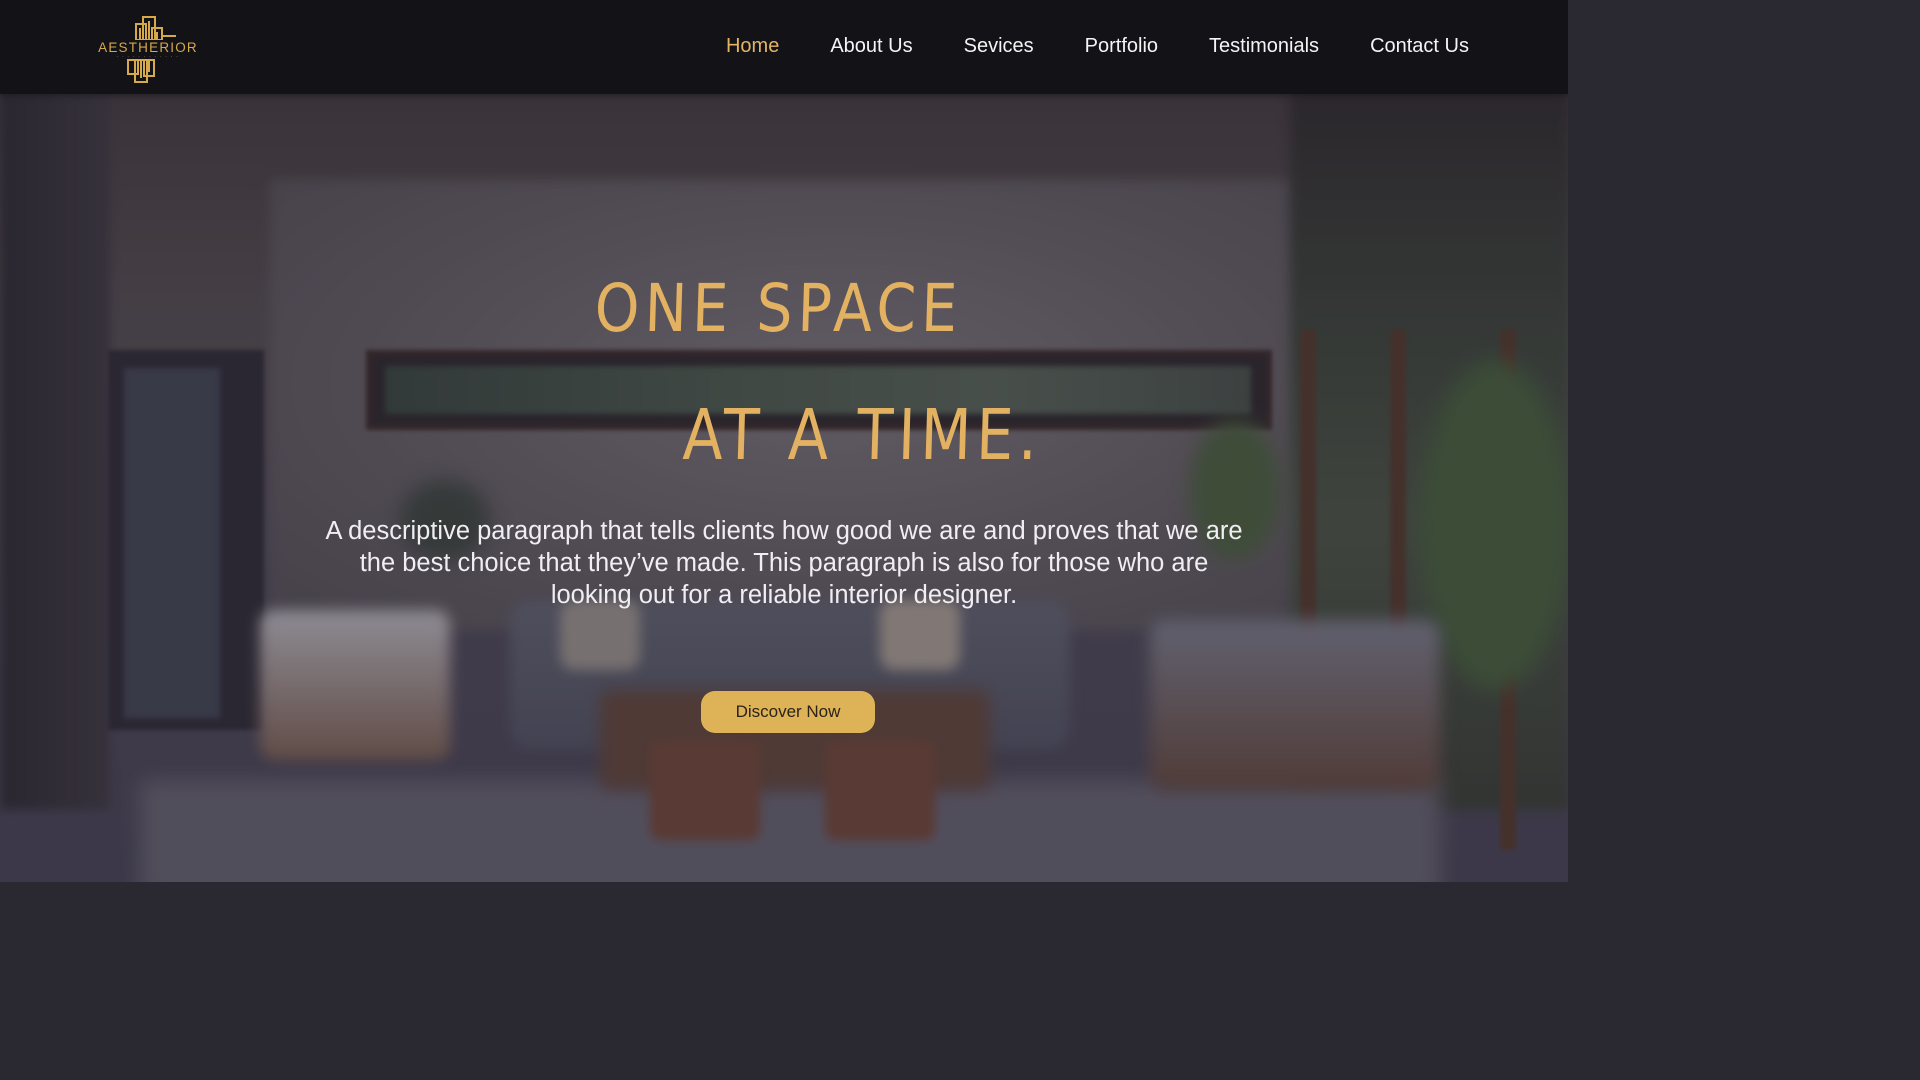 Image resolution: width=1920 pixels, height=1080 pixels. Describe the element at coordinates (788, 712) in the screenshot. I see `discover-now-button: Discover Now` at that location.